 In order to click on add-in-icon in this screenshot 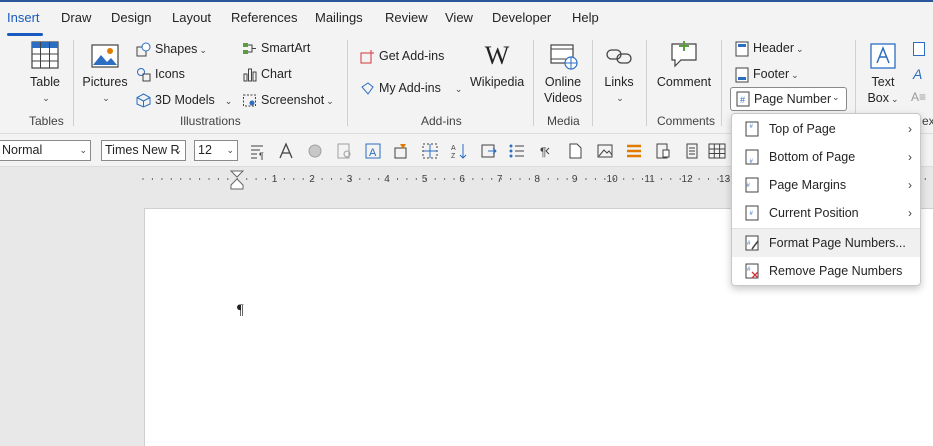, I will do `click(367, 89)`.